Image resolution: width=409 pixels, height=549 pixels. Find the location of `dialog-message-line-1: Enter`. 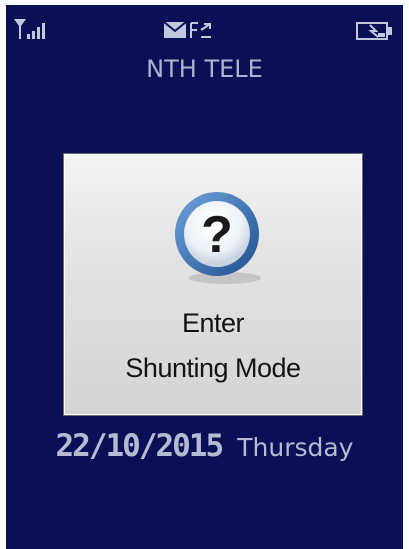

dialog-message-line-1: Enter is located at coordinates (213, 323).